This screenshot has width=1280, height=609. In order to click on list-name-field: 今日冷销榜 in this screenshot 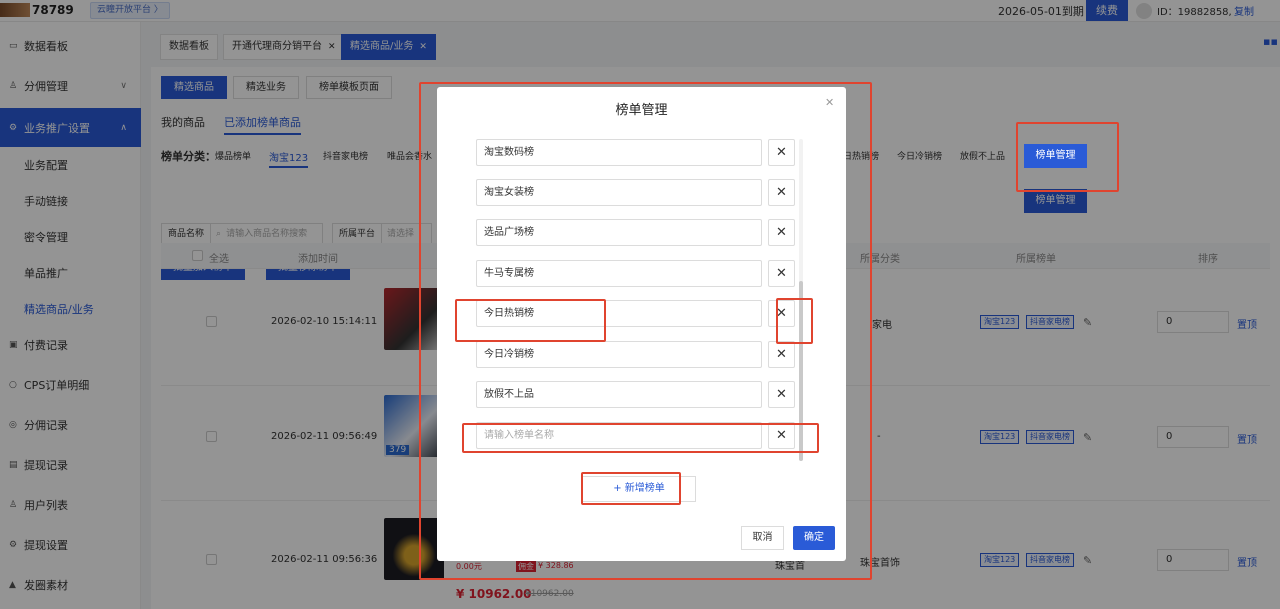, I will do `click(619, 354)`.